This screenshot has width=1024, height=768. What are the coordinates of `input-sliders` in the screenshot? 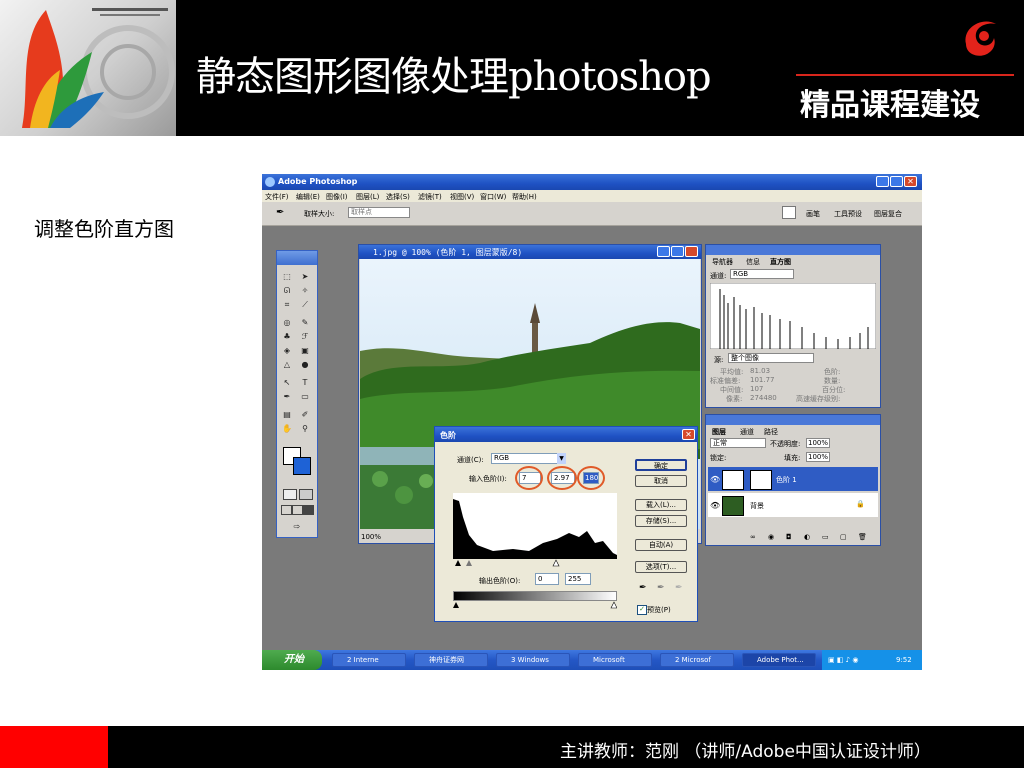 It's located at (535, 563).